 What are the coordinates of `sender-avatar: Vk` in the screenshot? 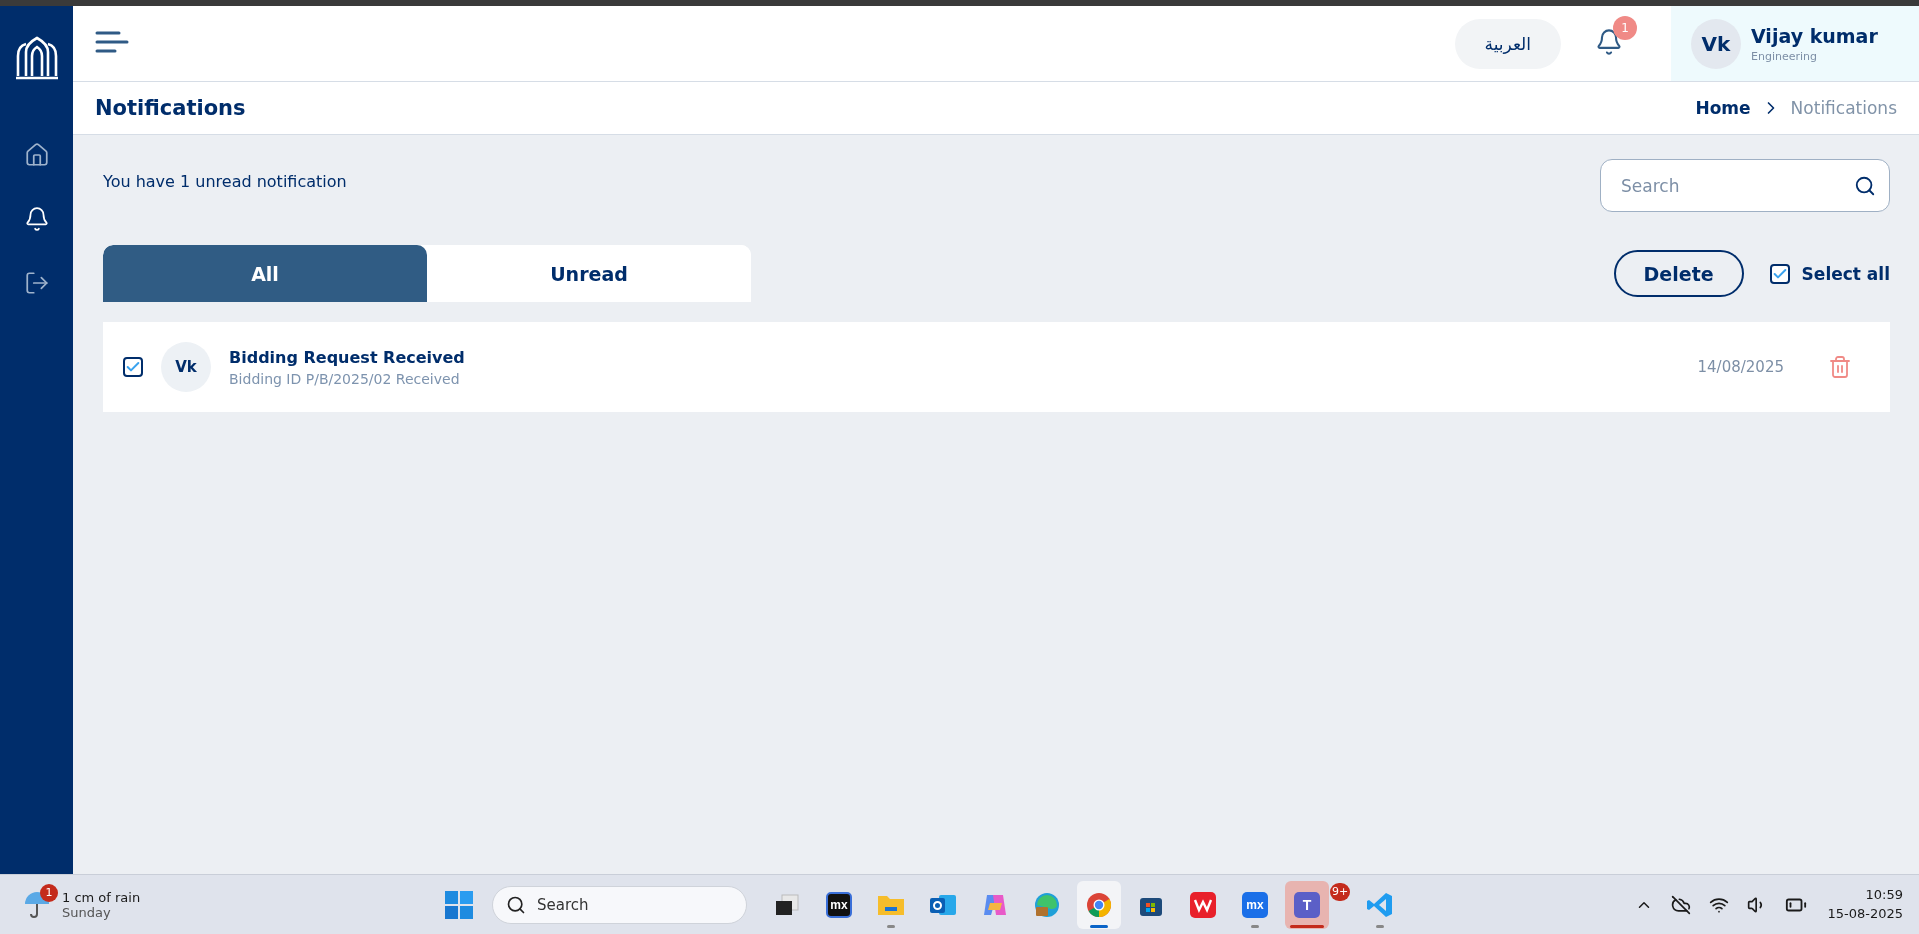 It's located at (186, 367).